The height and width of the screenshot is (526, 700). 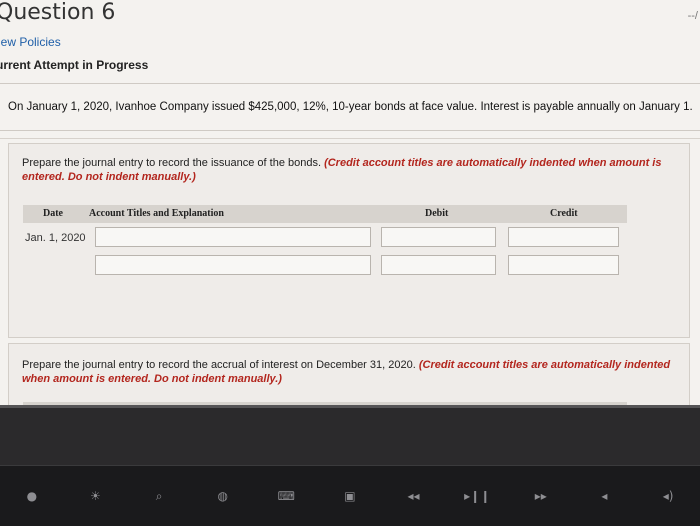 I want to click on column-debit: Debit, so click(x=437, y=213).